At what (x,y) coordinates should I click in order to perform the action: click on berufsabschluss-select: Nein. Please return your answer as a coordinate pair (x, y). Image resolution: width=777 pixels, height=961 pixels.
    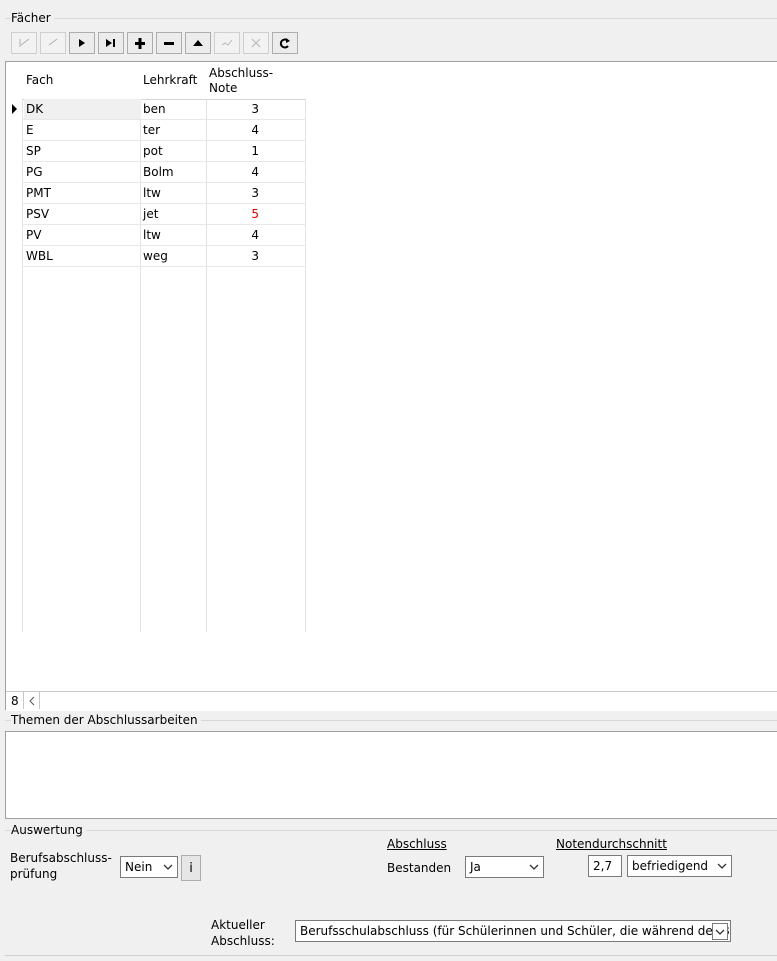
    Looking at the image, I should click on (149, 867).